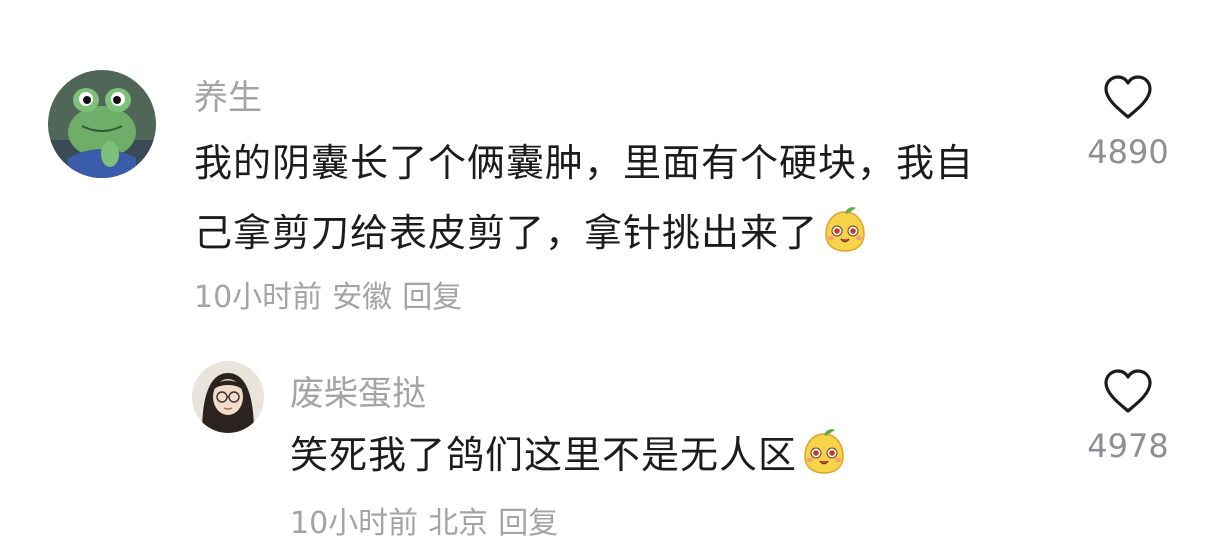 The image size is (1206, 557). Describe the element at coordinates (458, 523) in the screenshot. I see `comment-location: 北京` at that location.